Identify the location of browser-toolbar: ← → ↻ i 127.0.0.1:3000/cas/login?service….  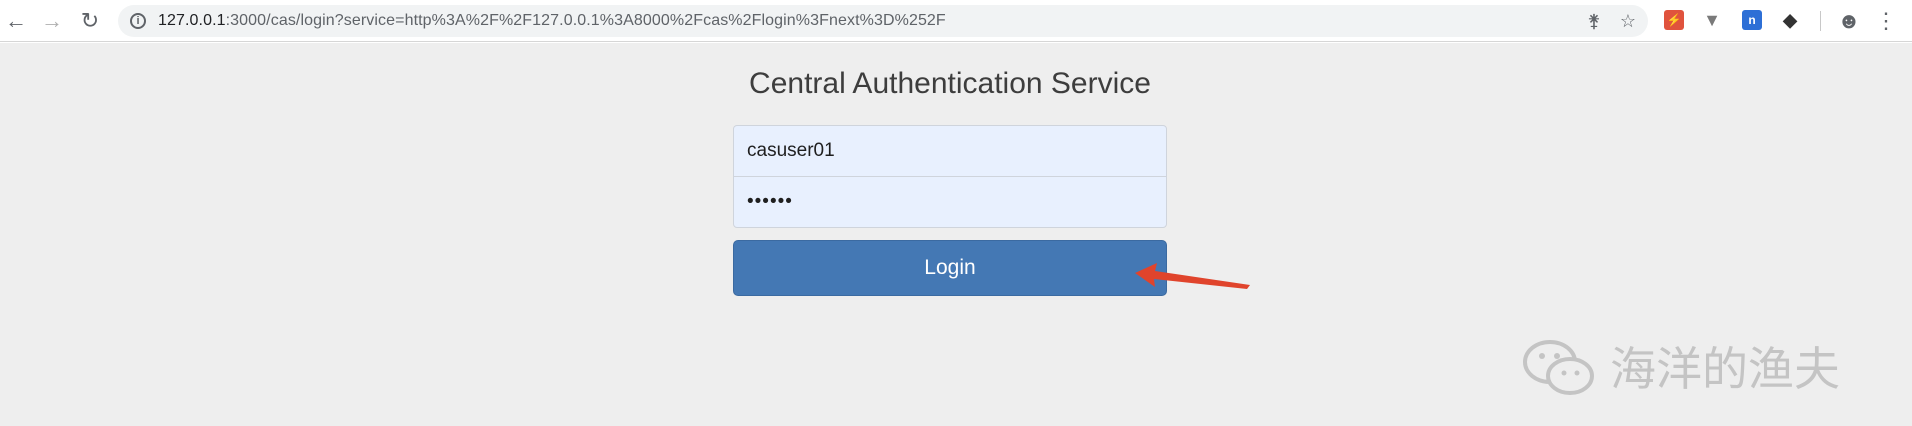
(956, 21).